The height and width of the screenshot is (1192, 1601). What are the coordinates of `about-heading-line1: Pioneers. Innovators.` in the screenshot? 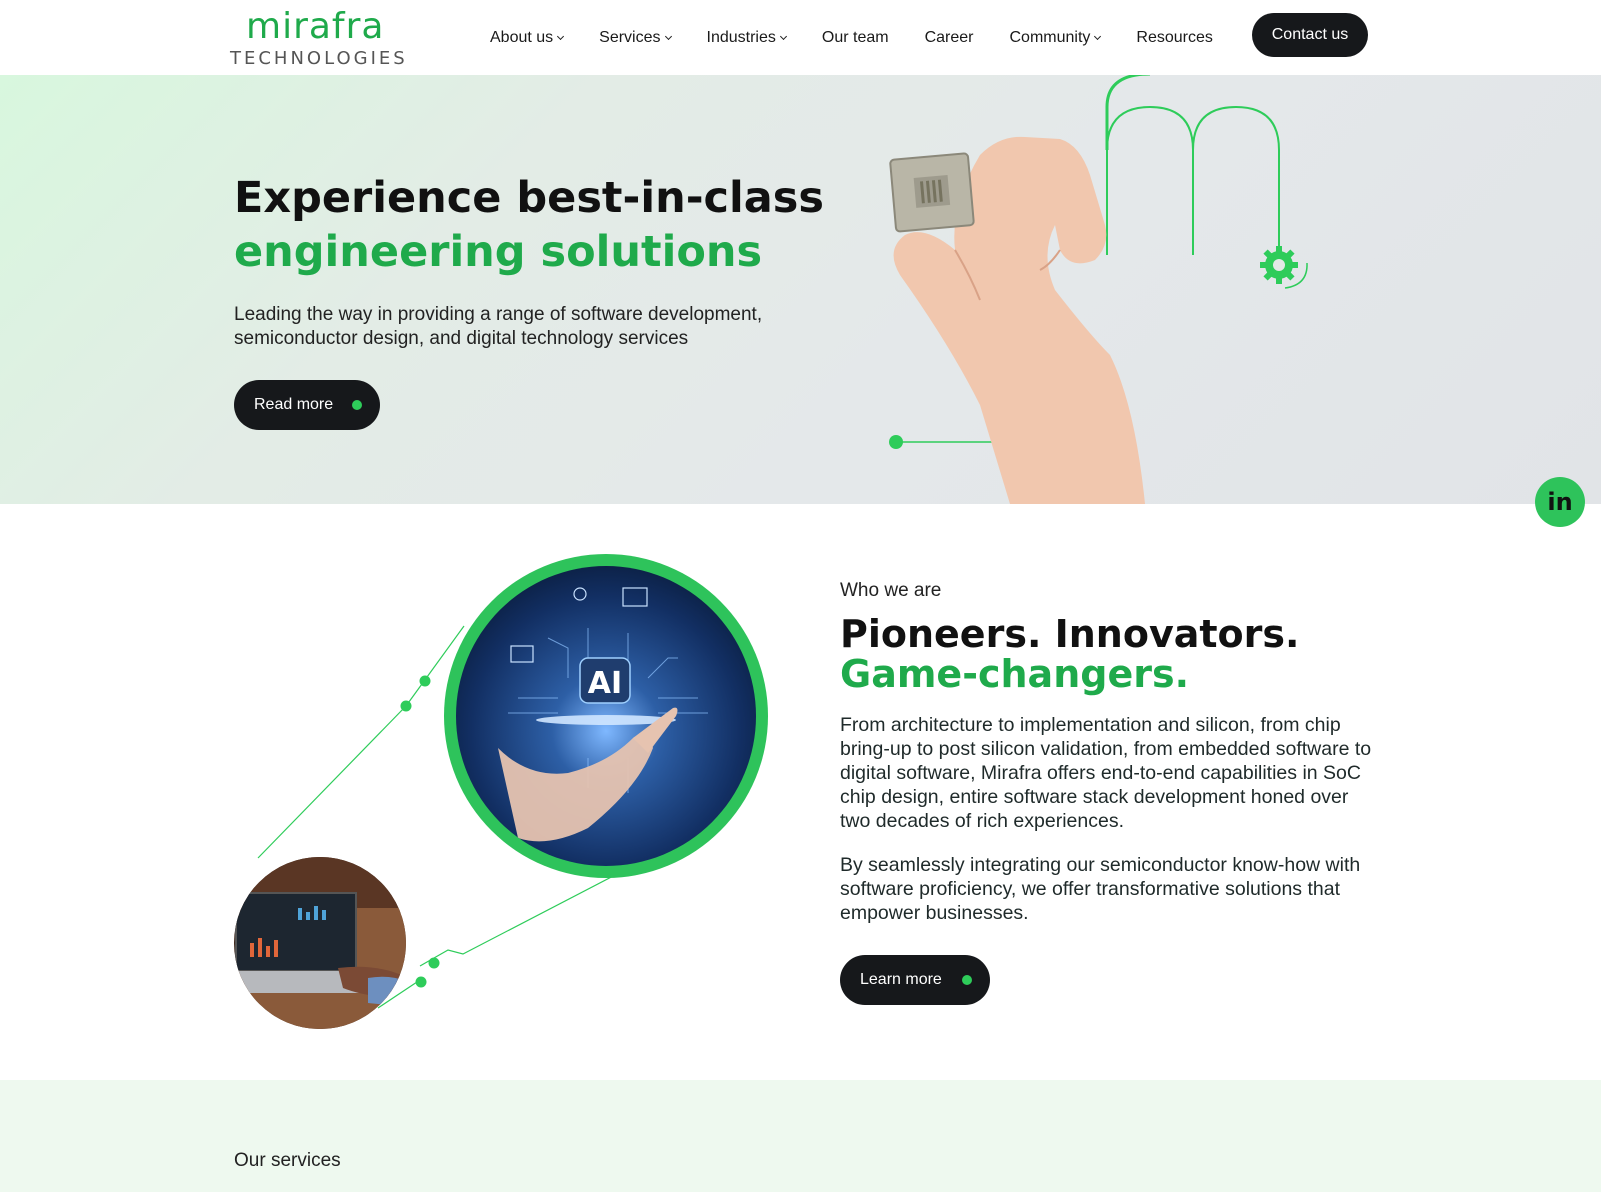 It's located at (1070, 634).